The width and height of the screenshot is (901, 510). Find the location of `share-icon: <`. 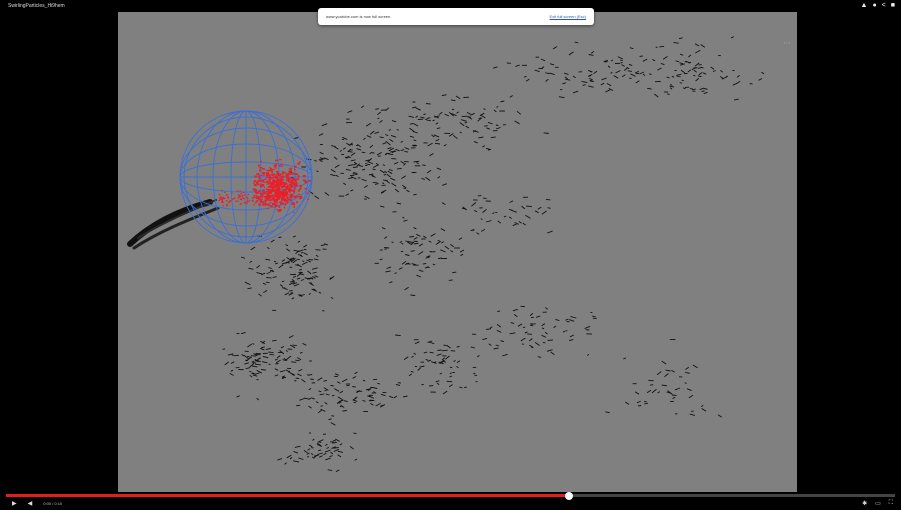

share-icon: < is located at coordinates (884, 5).